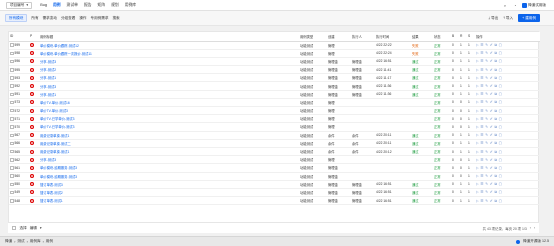 The width and height of the screenshot is (554, 246). What do you see at coordinates (33, 228) in the screenshot?
I see `batch-edit-button: 编辑` at bounding box center [33, 228].